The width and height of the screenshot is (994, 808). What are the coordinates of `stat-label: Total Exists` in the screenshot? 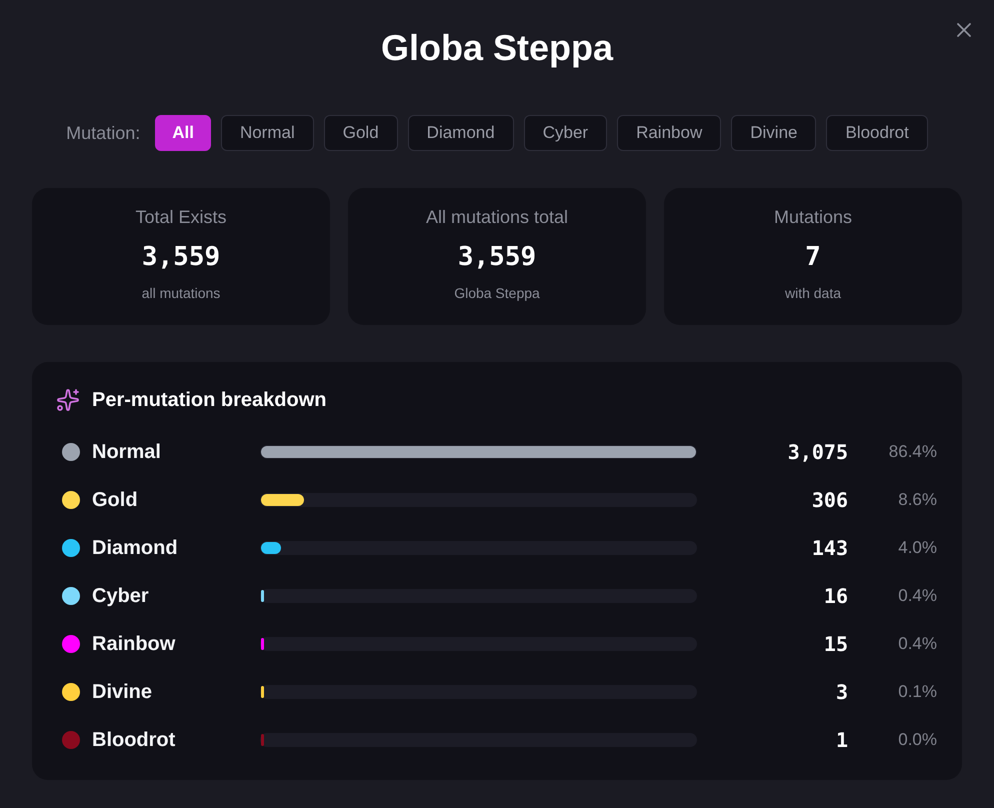 It's located at (181, 217).